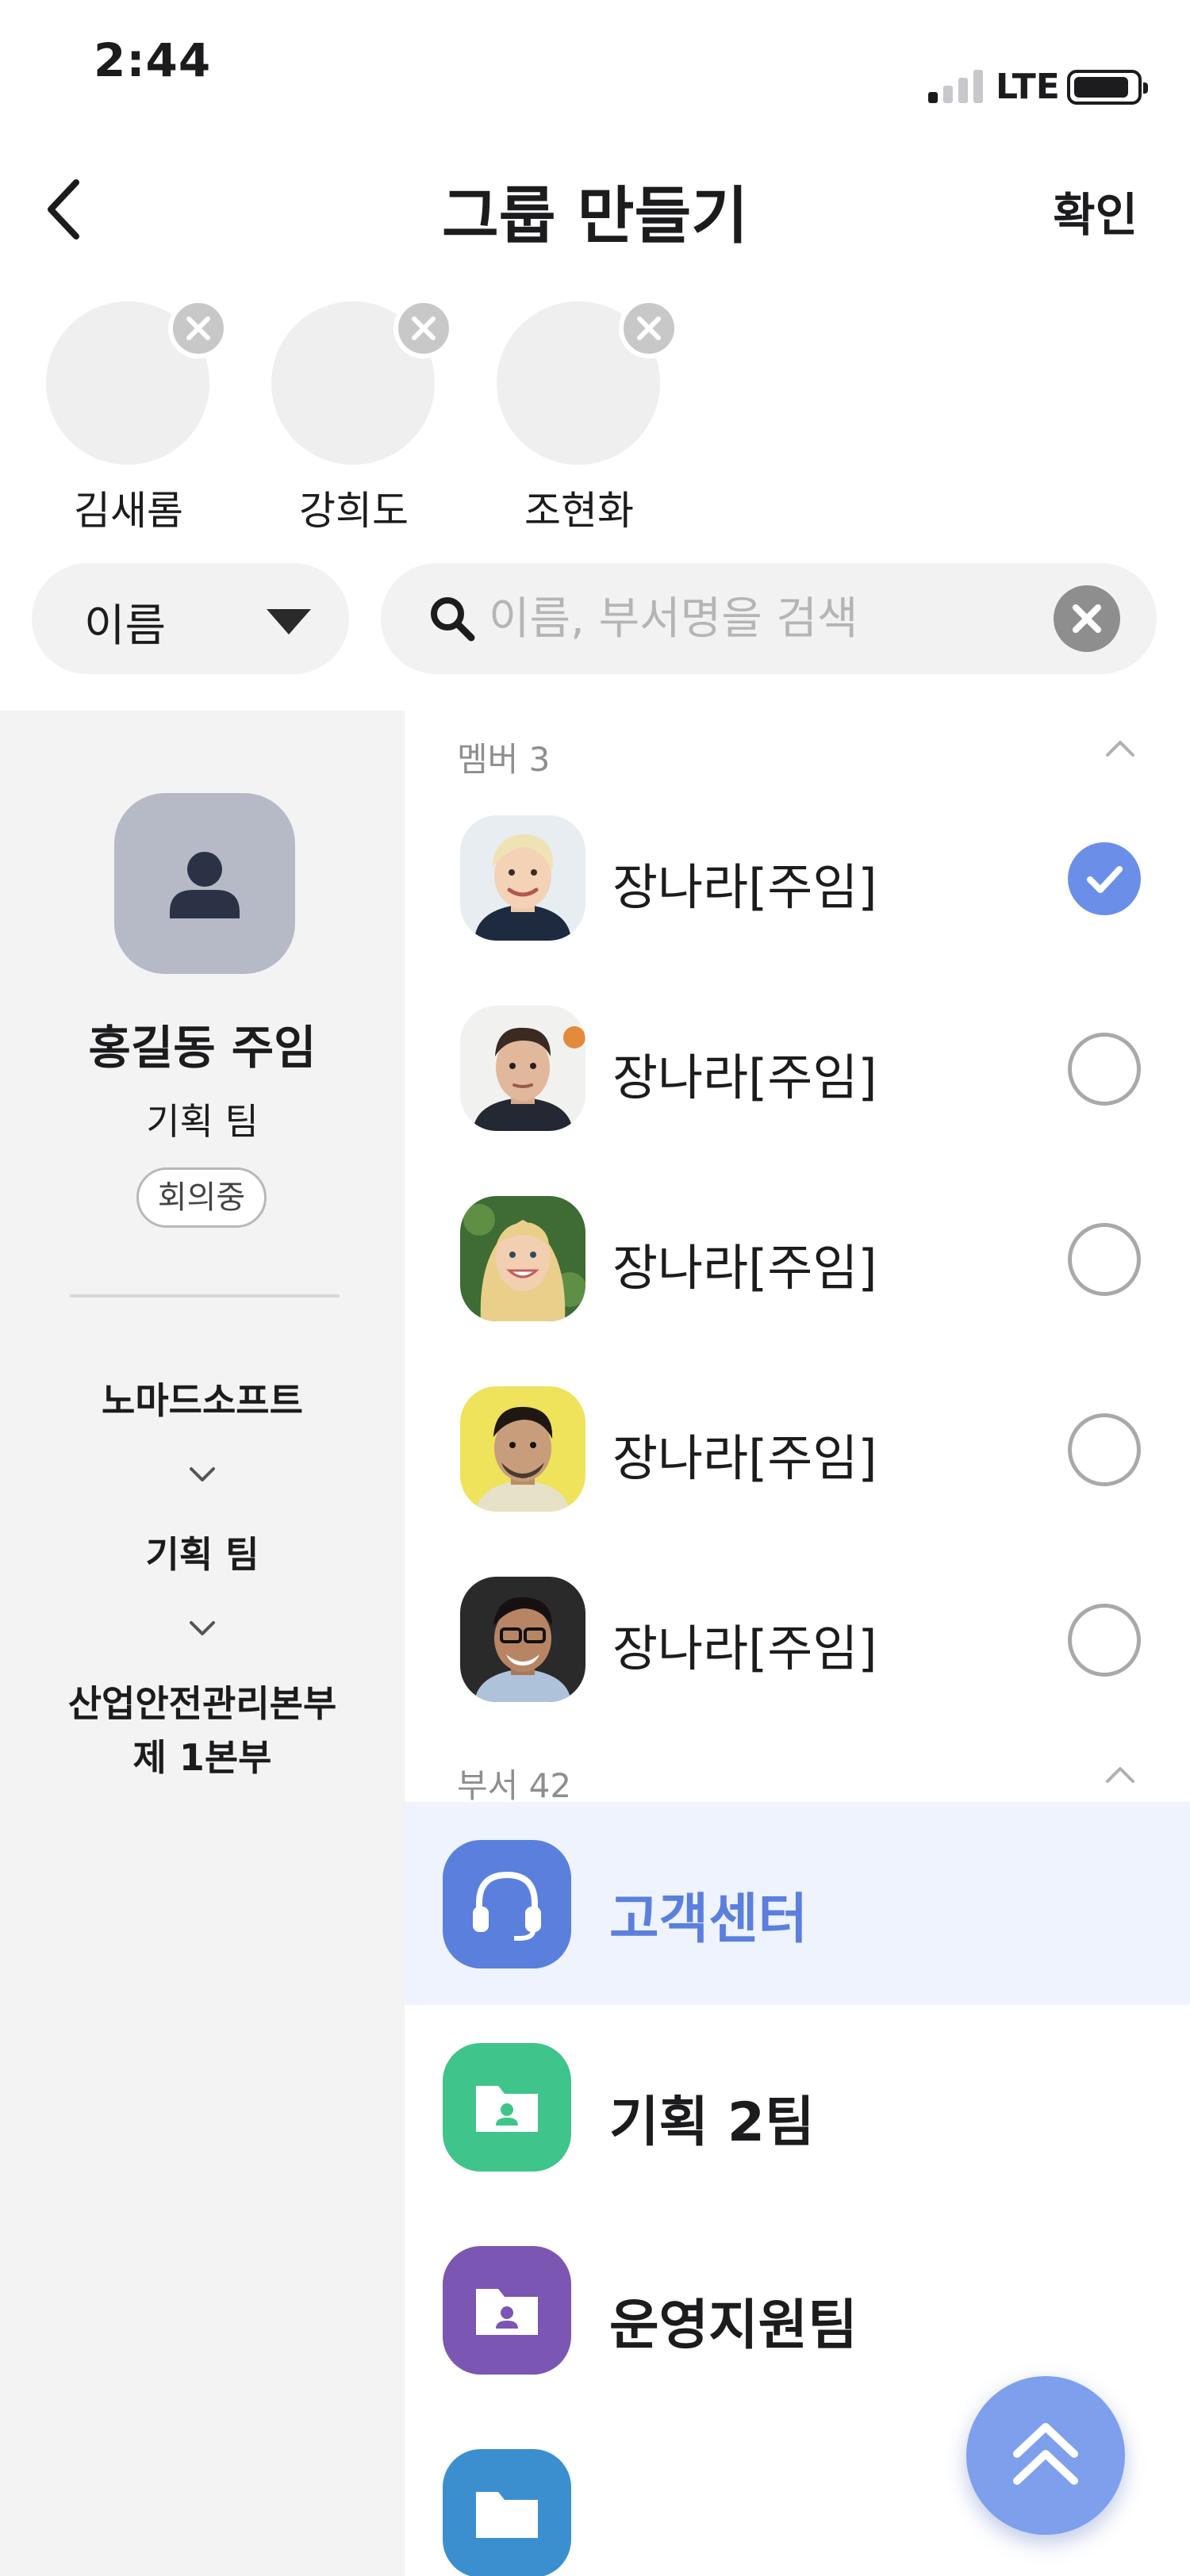 This screenshot has height=2576, width=1190. Describe the element at coordinates (205, 1296) in the screenshot. I see `divider` at that location.